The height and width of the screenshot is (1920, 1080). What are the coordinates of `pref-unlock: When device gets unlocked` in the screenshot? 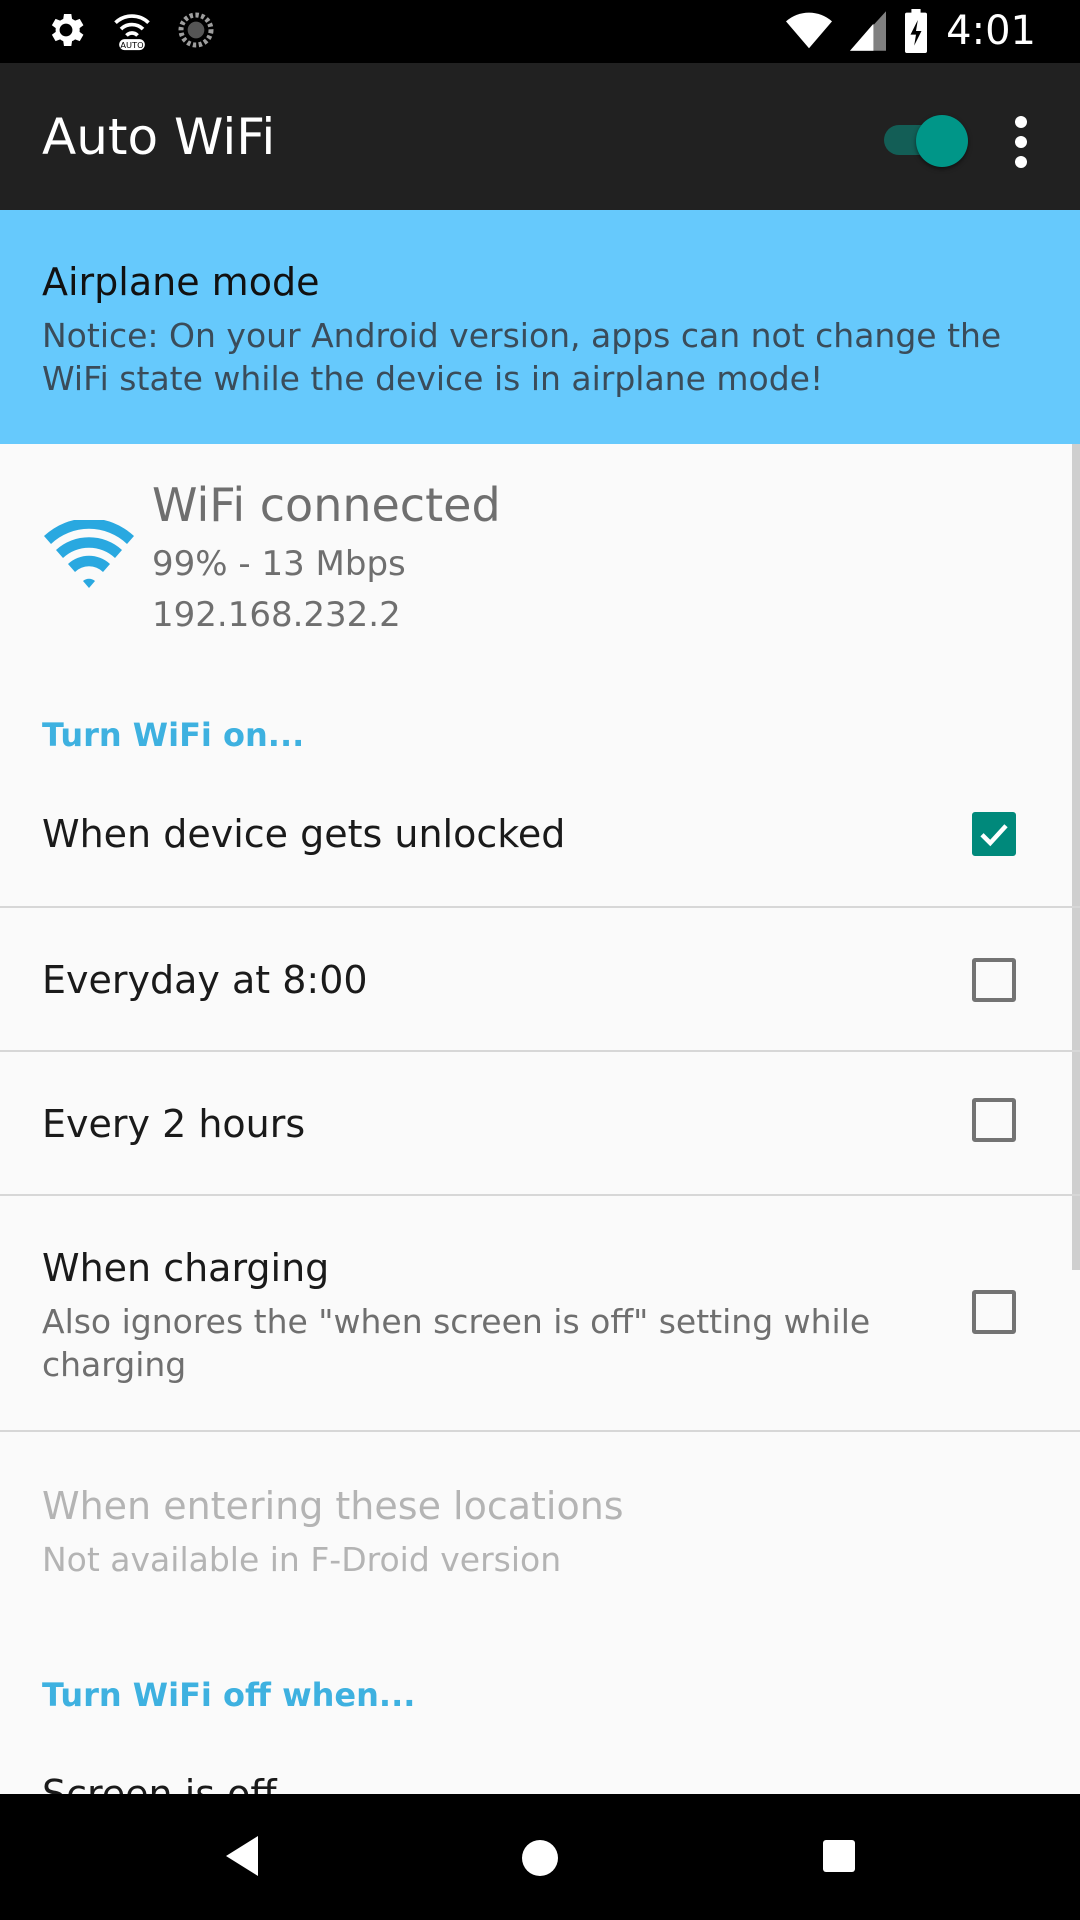 It's located at (540, 835).